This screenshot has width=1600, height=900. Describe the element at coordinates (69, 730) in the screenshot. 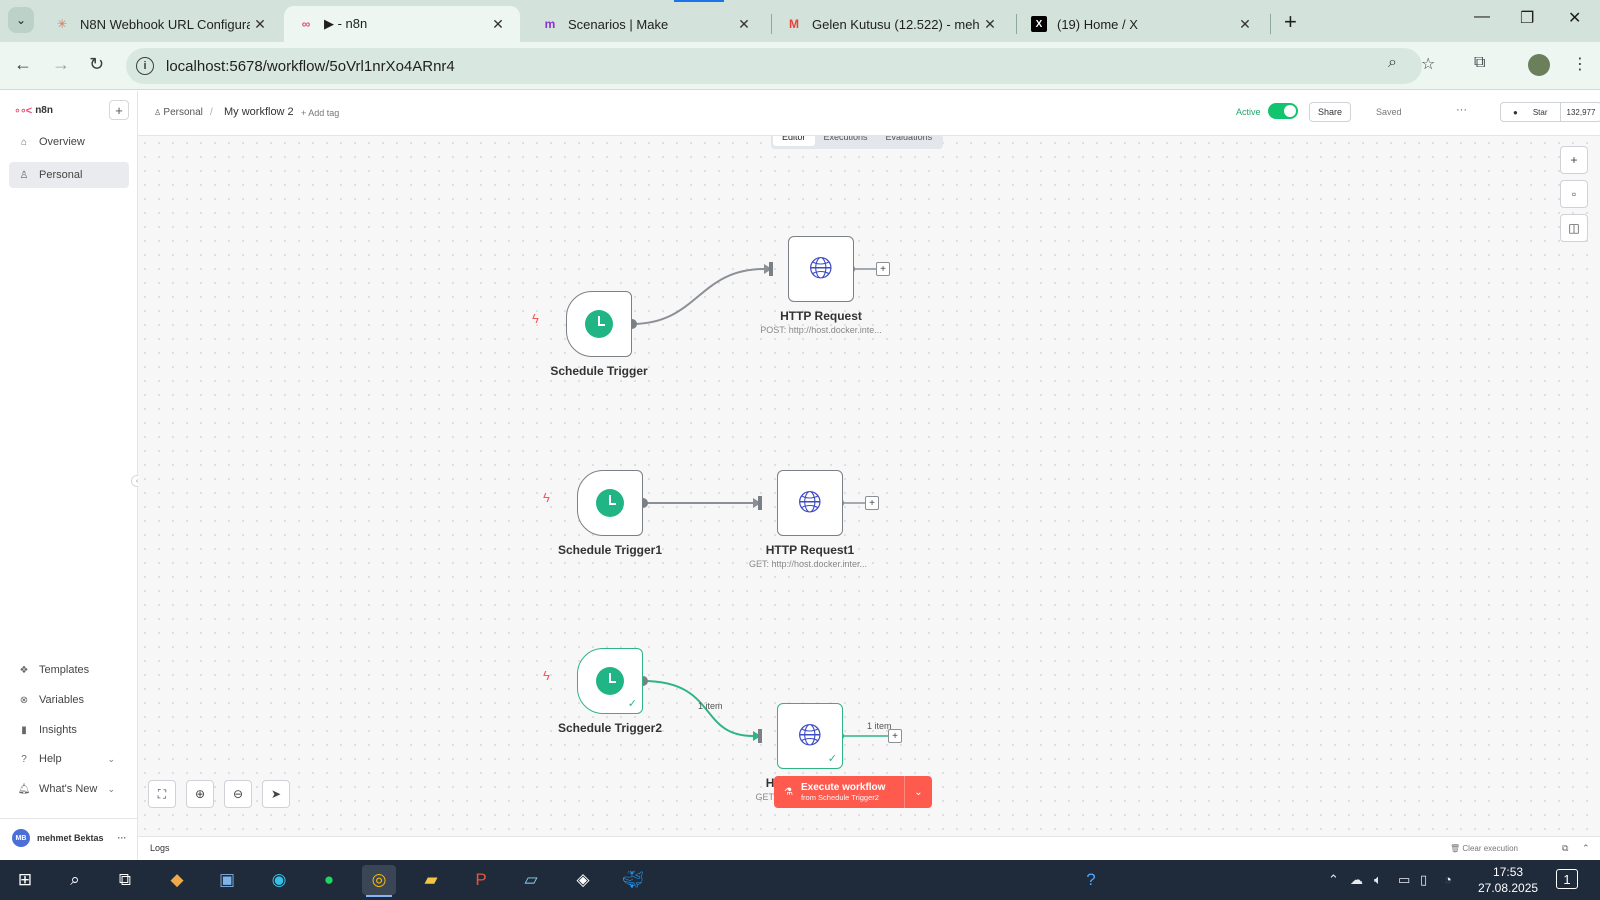

I see `sidebar-item-insights: ▮ Insights` at that location.